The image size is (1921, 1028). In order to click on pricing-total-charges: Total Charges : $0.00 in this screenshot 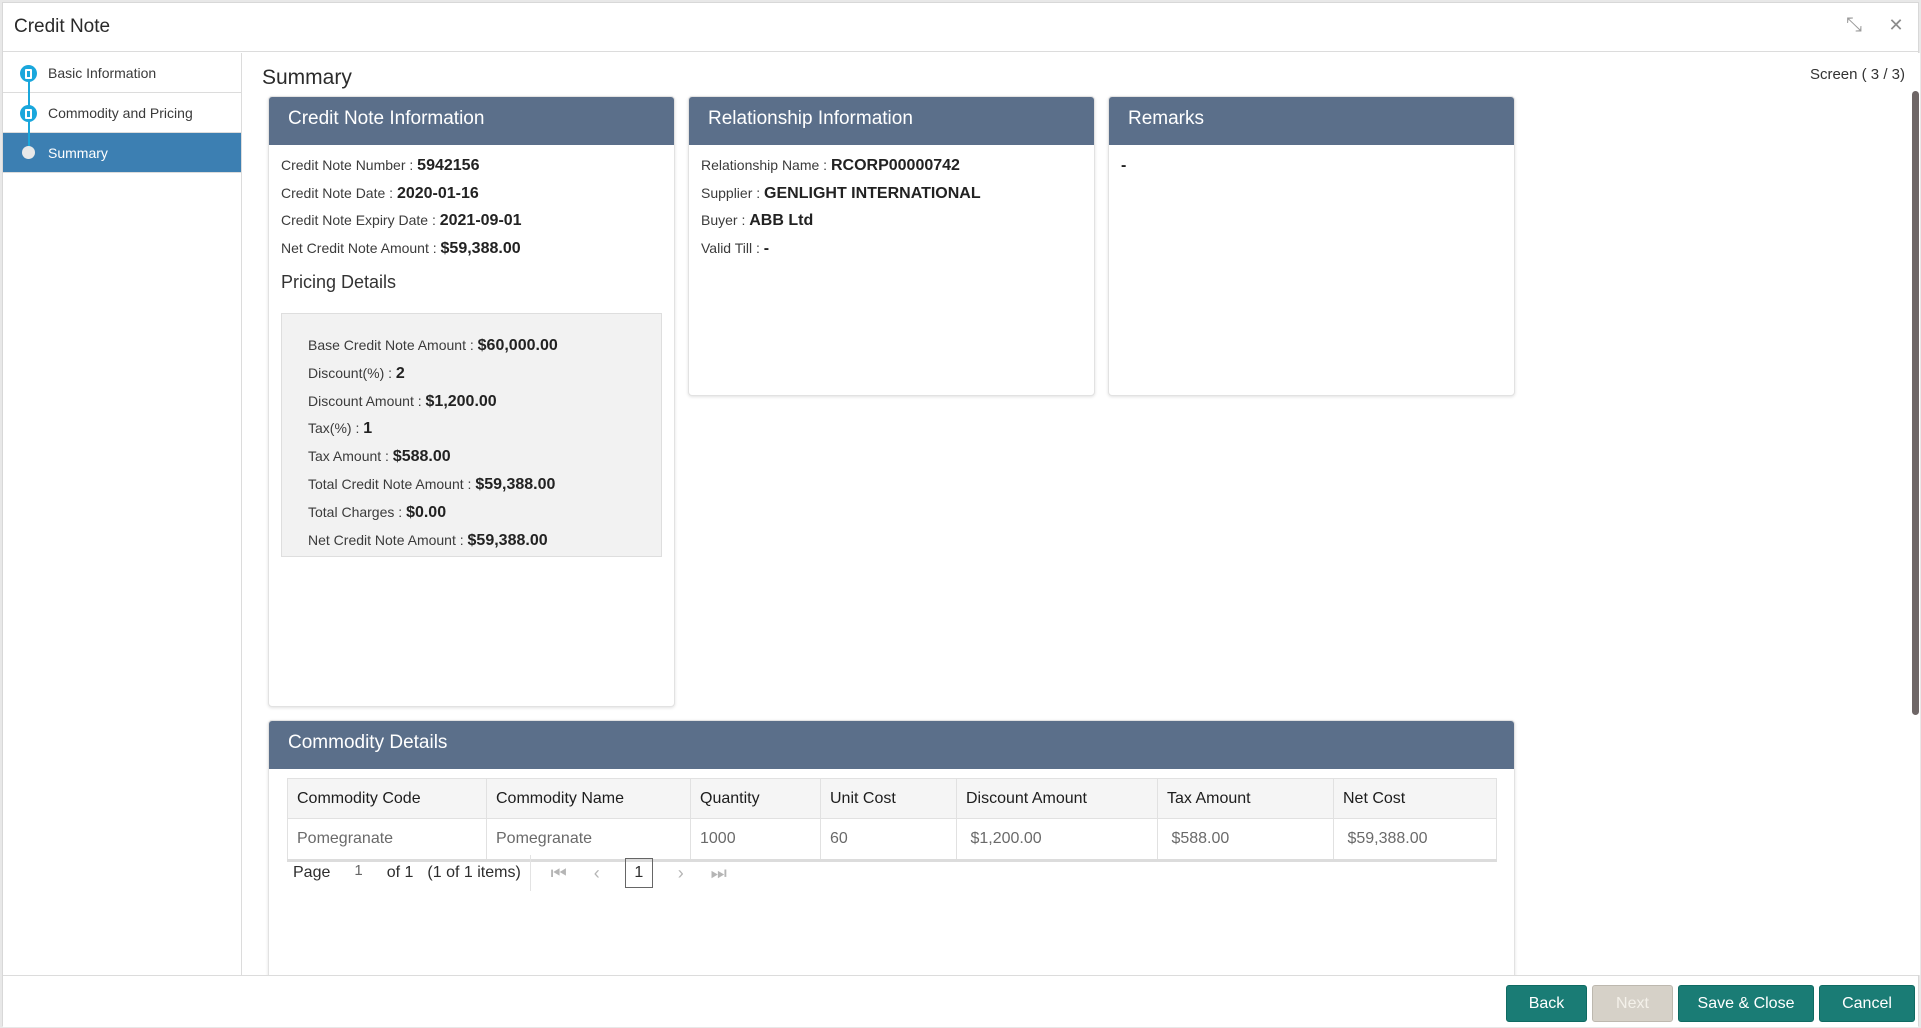, I will do `click(377, 512)`.